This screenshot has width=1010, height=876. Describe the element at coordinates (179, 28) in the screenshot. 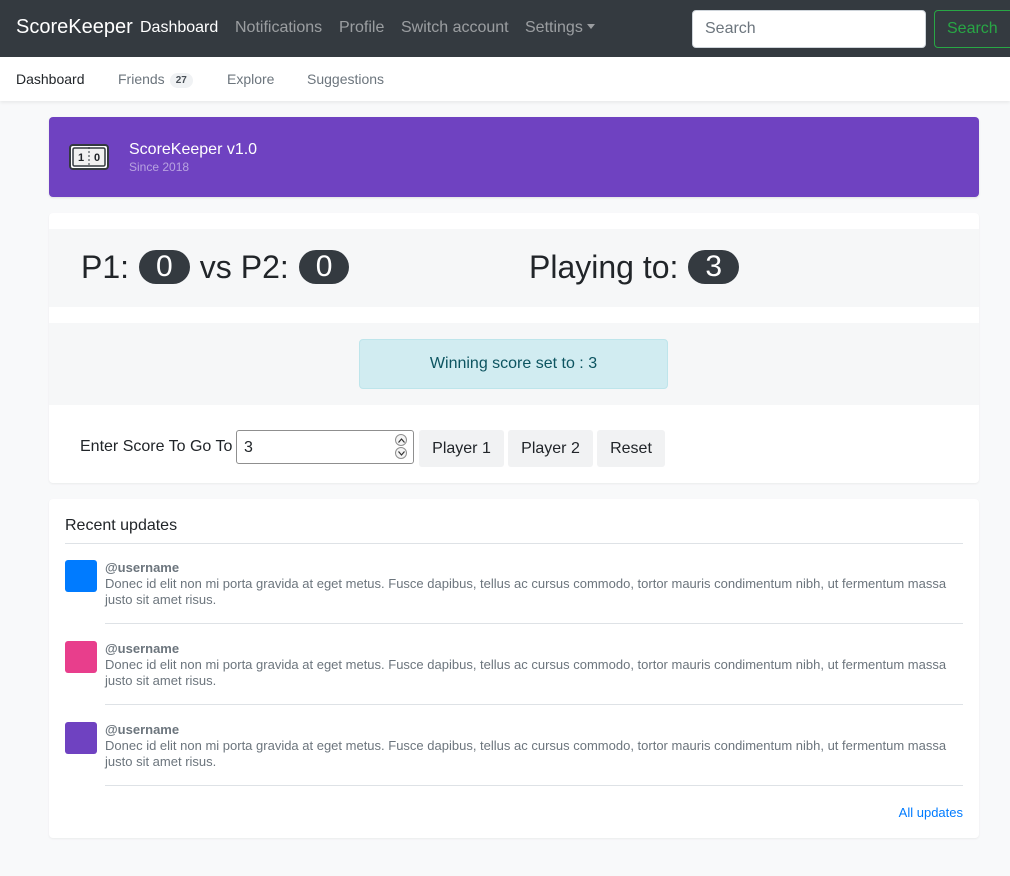

I see `nav-dashboard: Dashboard` at that location.